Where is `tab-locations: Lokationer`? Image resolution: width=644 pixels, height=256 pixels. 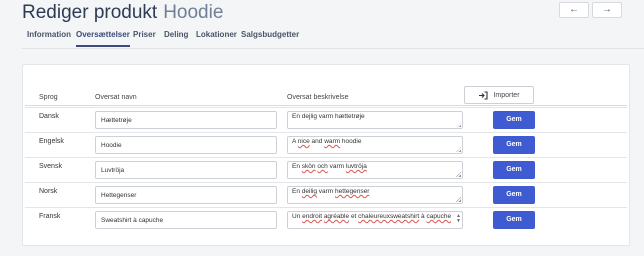
tab-locations: Lokationer is located at coordinates (216, 37).